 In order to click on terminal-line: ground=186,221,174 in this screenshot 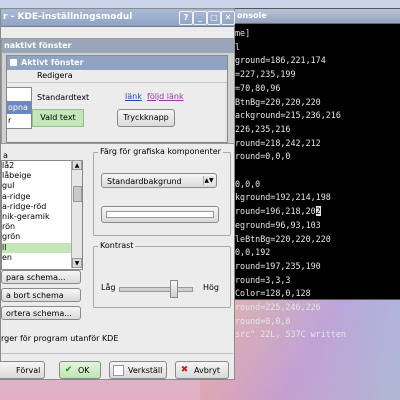, I will do `click(280, 60)`.